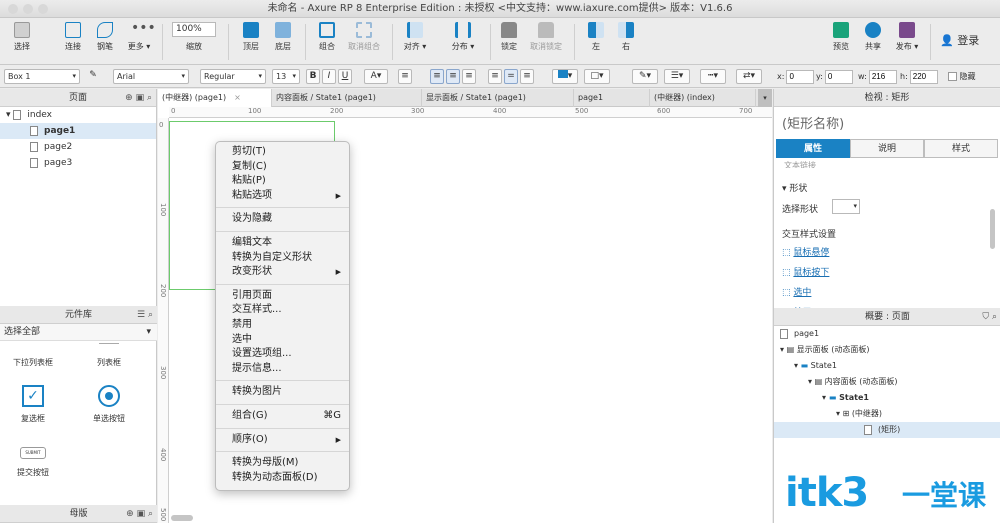 The height and width of the screenshot is (523, 1000). What do you see at coordinates (846, 206) in the screenshot?
I see `select-shape-dropdown: ▾` at bounding box center [846, 206].